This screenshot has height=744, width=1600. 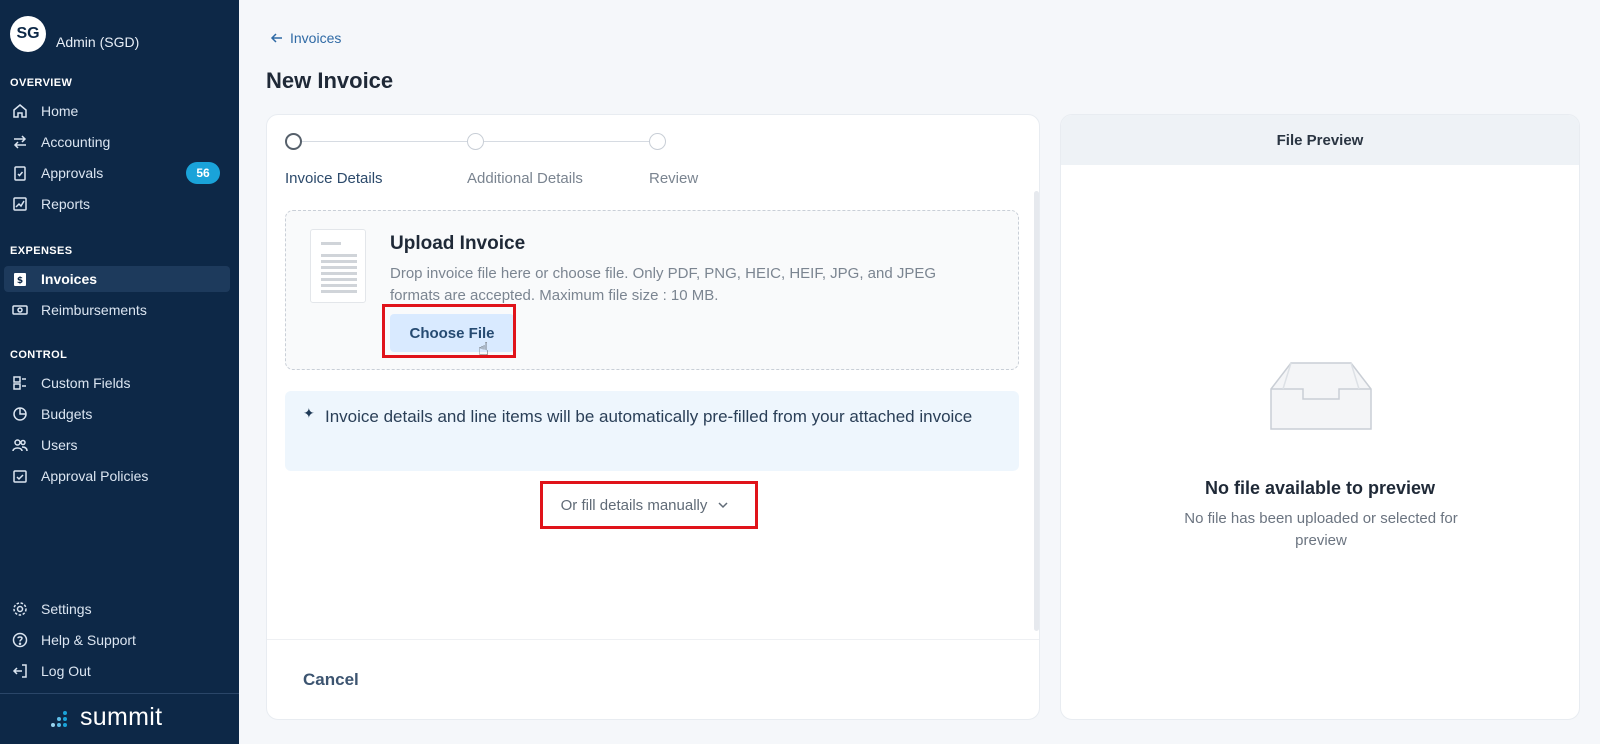 I want to click on back-link: Invoices, so click(x=305, y=38).